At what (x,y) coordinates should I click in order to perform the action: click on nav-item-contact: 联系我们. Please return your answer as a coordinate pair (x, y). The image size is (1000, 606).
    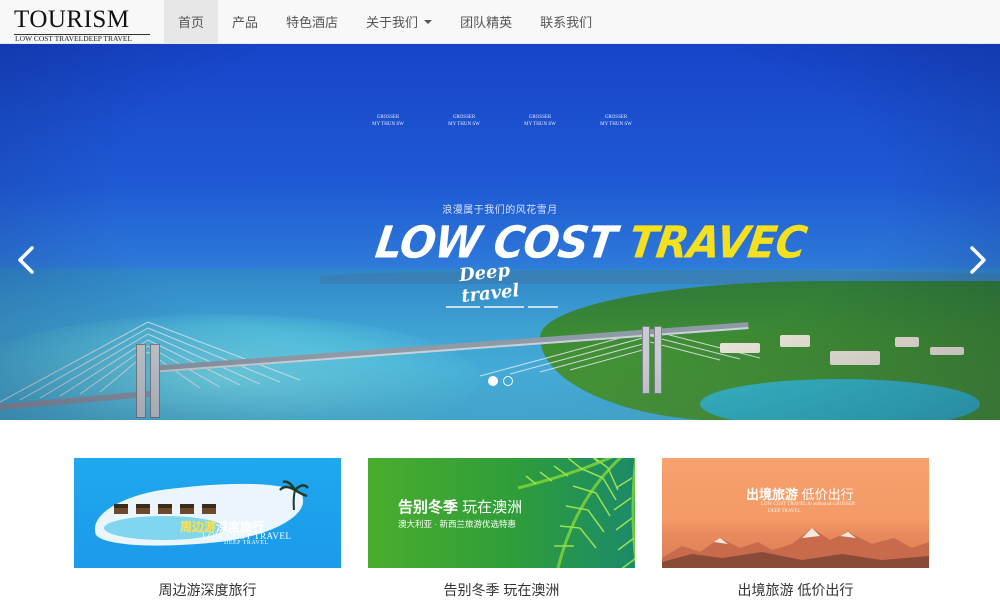
    Looking at the image, I should click on (566, 21).